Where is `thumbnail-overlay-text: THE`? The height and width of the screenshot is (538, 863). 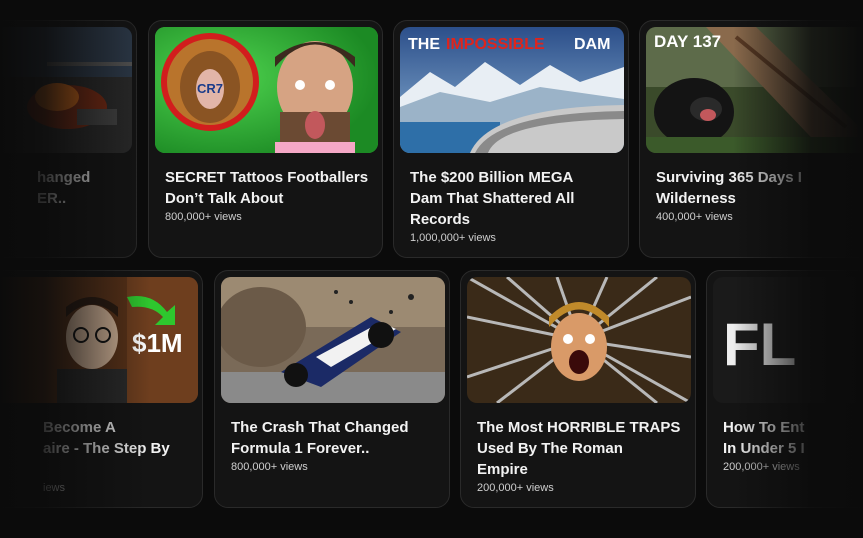
thumbnail-overlay-text: THE is located at coordinates (424, 44).